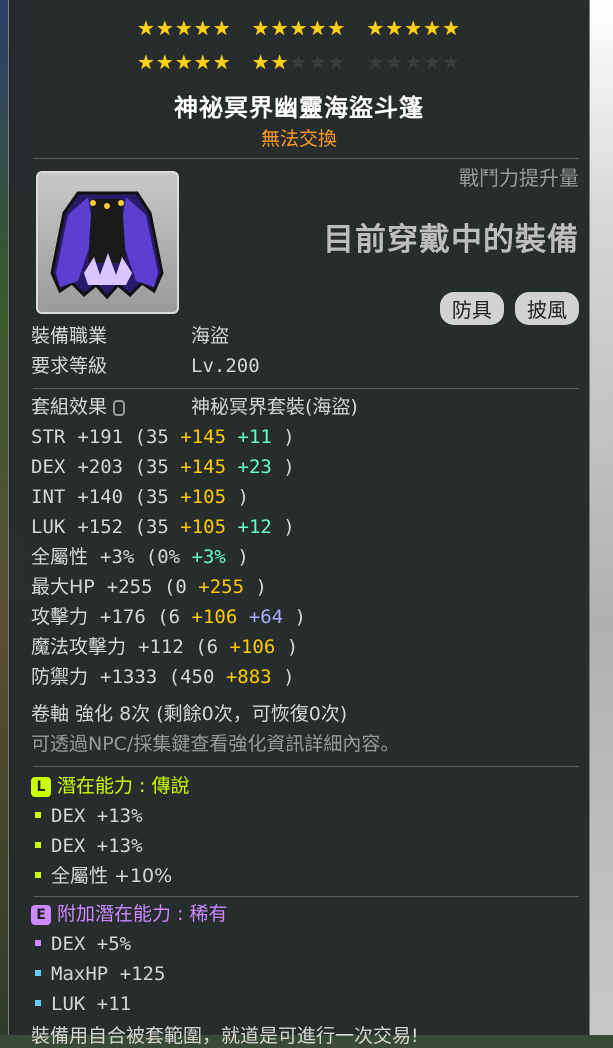  Describe the element at coordinates (101, 876) in the screenshot. I see `potential-line: 全屬性 +10%` at that location.